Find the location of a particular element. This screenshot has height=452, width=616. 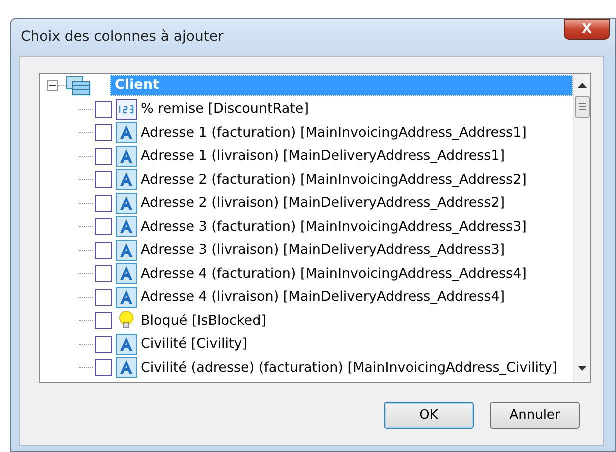

close-button: X is located at coordinates (587, 29).